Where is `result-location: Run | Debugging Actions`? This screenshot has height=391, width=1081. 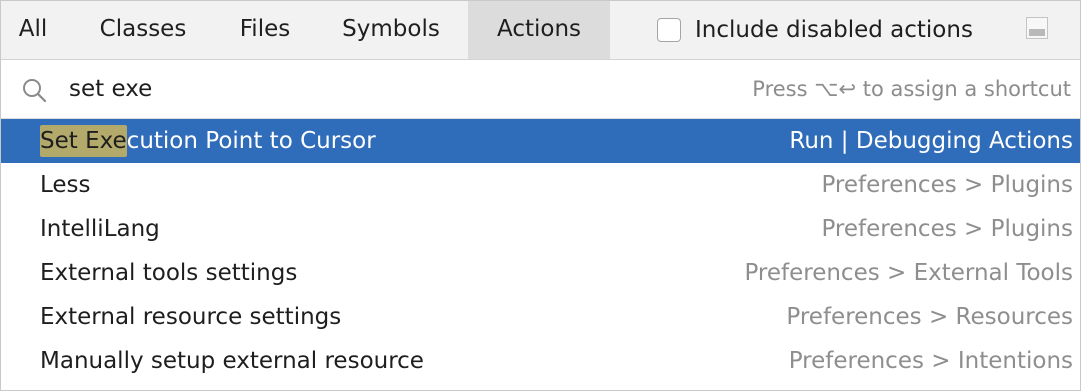
result-location: Run | Debugging Actions is located at coordinates (931, 141).